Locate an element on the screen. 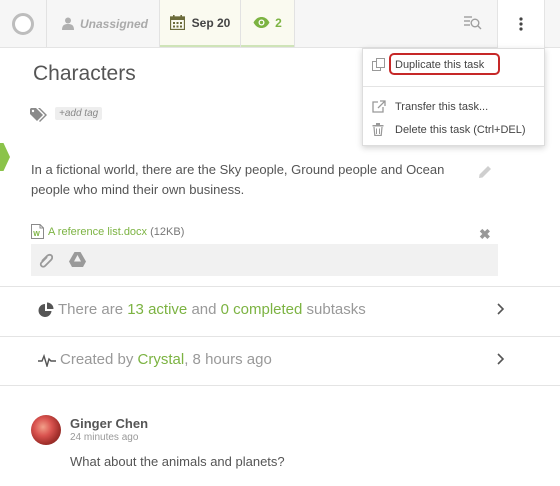 The height and width of the screenshot is (486, 560). comment-text: What about the animals and planets? is located at coordinates (177, 461).